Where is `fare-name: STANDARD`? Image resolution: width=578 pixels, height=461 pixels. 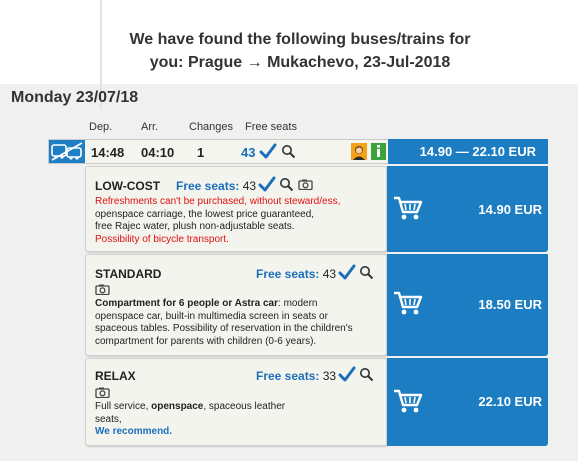
fare-name: STANDARD is located at coordinates (128, 274).